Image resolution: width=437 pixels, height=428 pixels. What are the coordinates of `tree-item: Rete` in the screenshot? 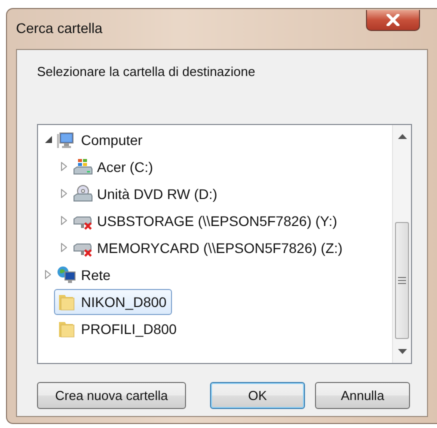 It's located at (85, 275).